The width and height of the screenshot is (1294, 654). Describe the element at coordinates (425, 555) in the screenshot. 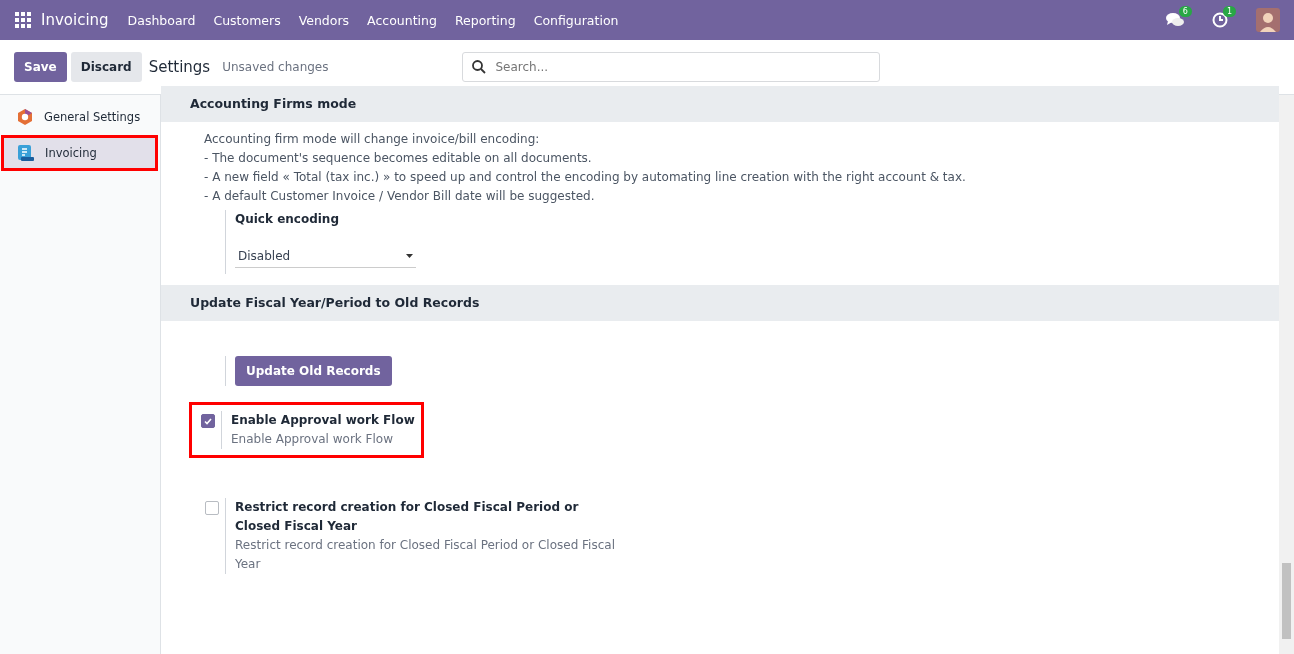

I see `setting-help-text: Restrict record creation for Closed Fiscal Period or Closed Fiscal Year` at that location.